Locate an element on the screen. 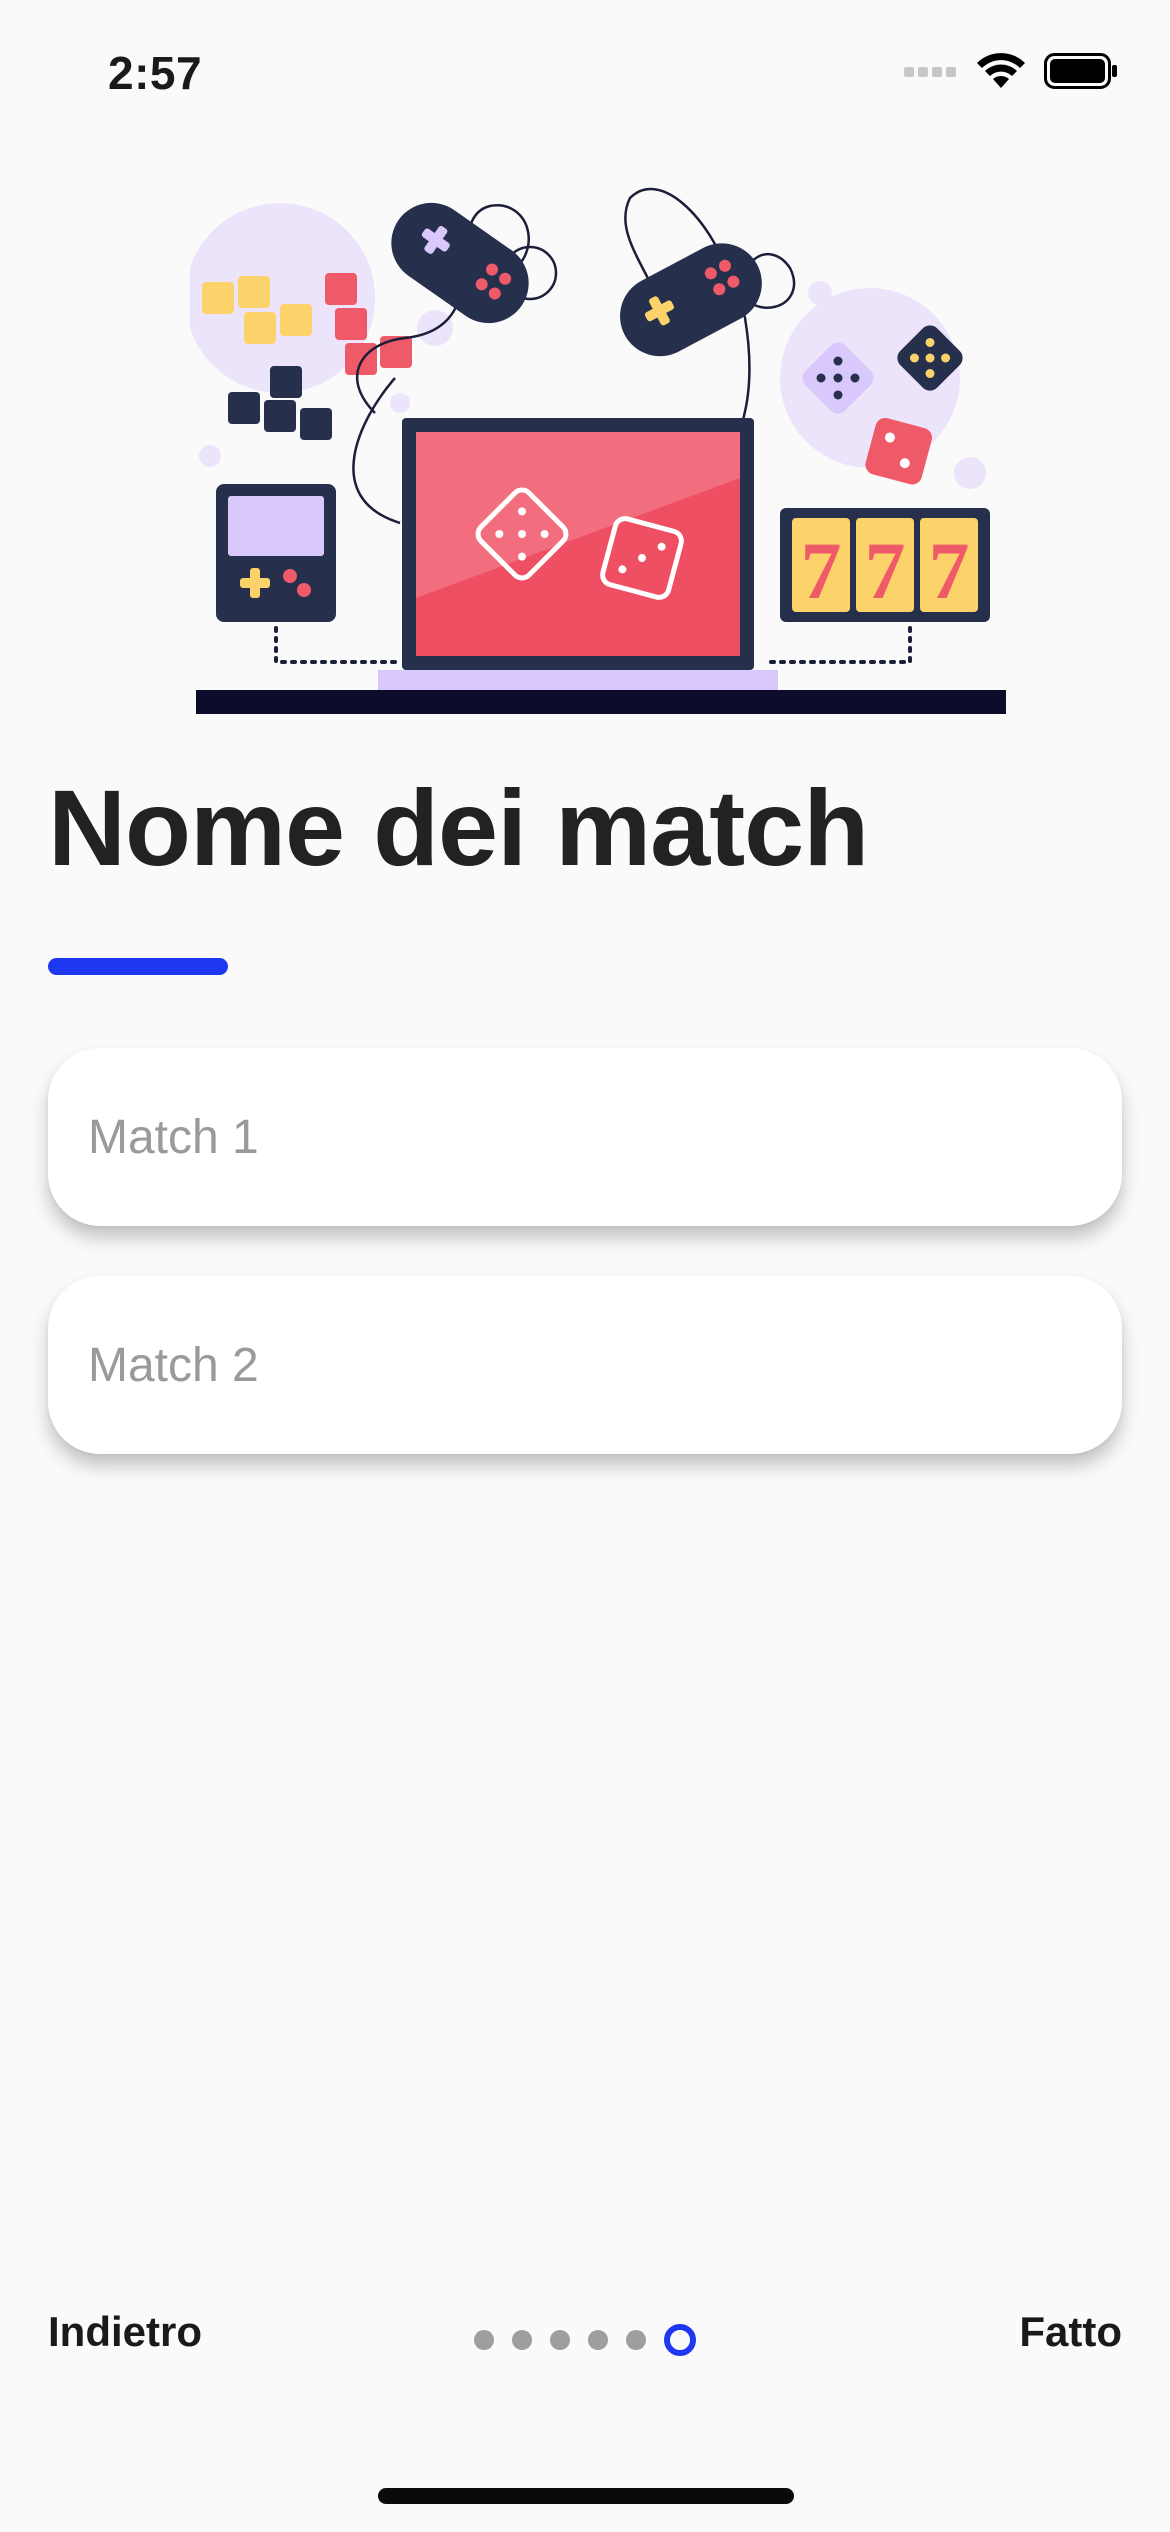  slot-machine-icon: 7 7 7 is located at coordinates (885, 565).